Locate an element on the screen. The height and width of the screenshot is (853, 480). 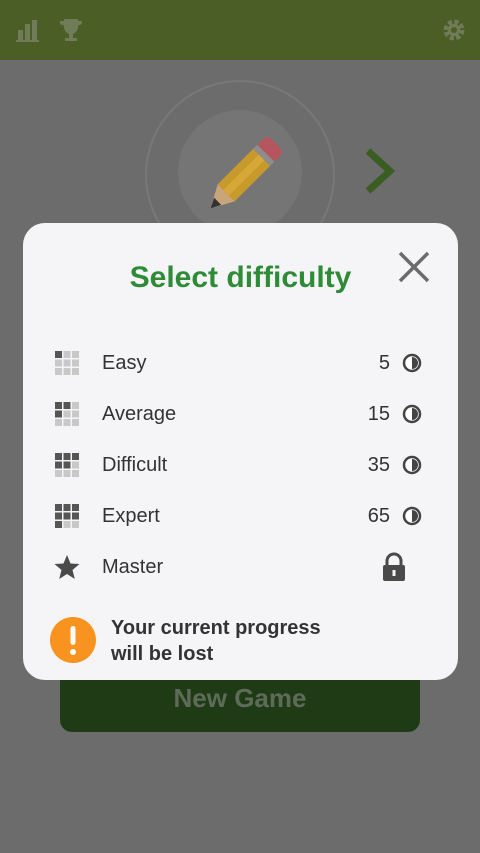
warning-icon is located at coordinates (73, 640).